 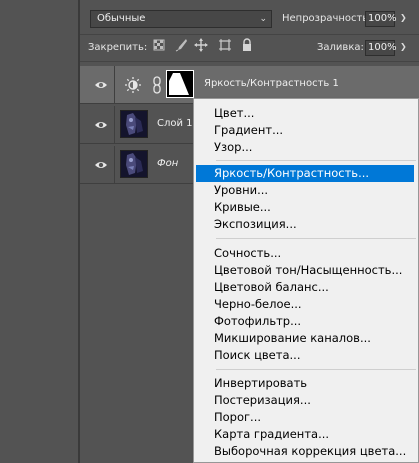 I want to click on fill-field: 100%, so click(x=381, y=48).